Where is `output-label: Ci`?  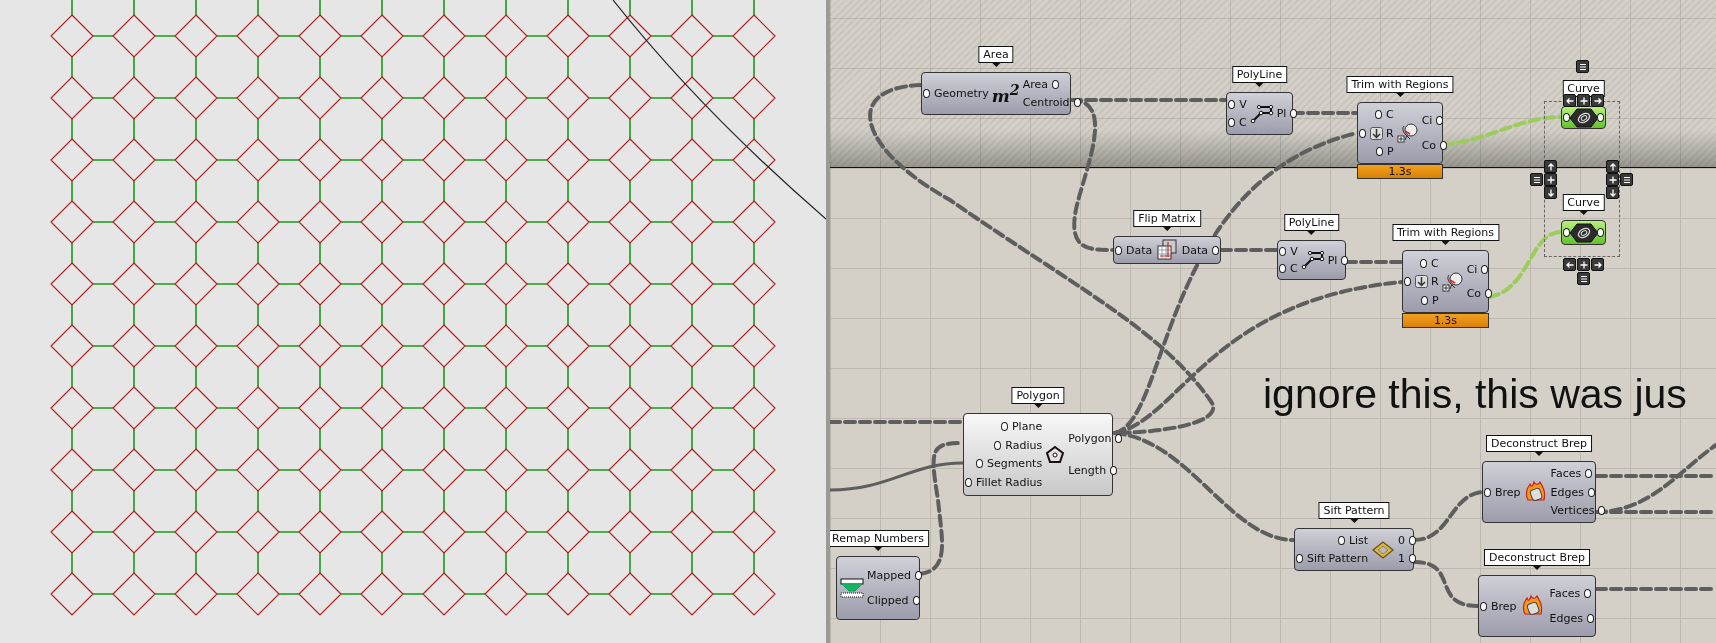
output-label: Ci is located at coordinates (1427, 121).